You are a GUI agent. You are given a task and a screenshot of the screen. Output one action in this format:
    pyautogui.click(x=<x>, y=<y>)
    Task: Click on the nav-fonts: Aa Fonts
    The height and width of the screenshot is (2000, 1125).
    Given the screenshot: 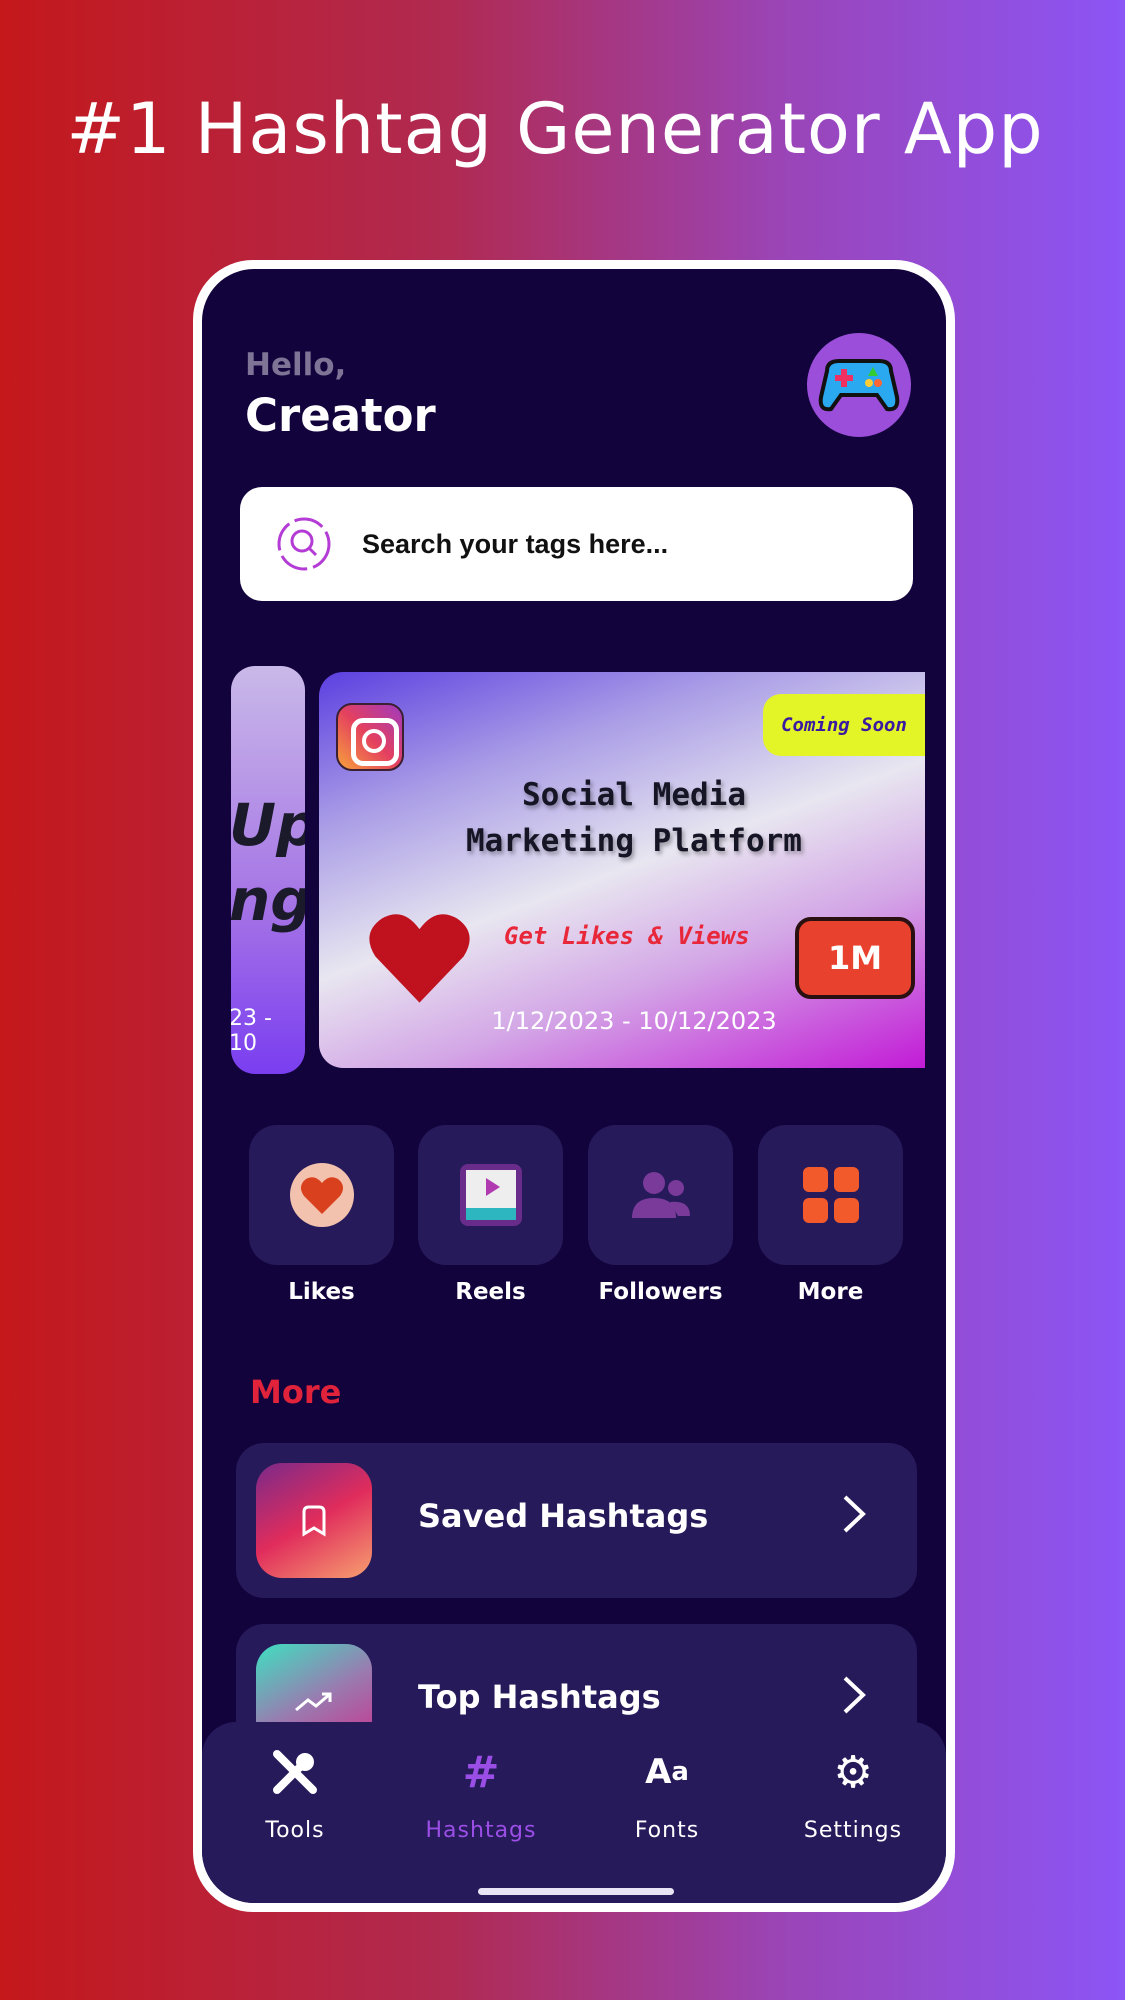 What is the action you would take?
    pyautogui.click(x=667, y=1793)
    